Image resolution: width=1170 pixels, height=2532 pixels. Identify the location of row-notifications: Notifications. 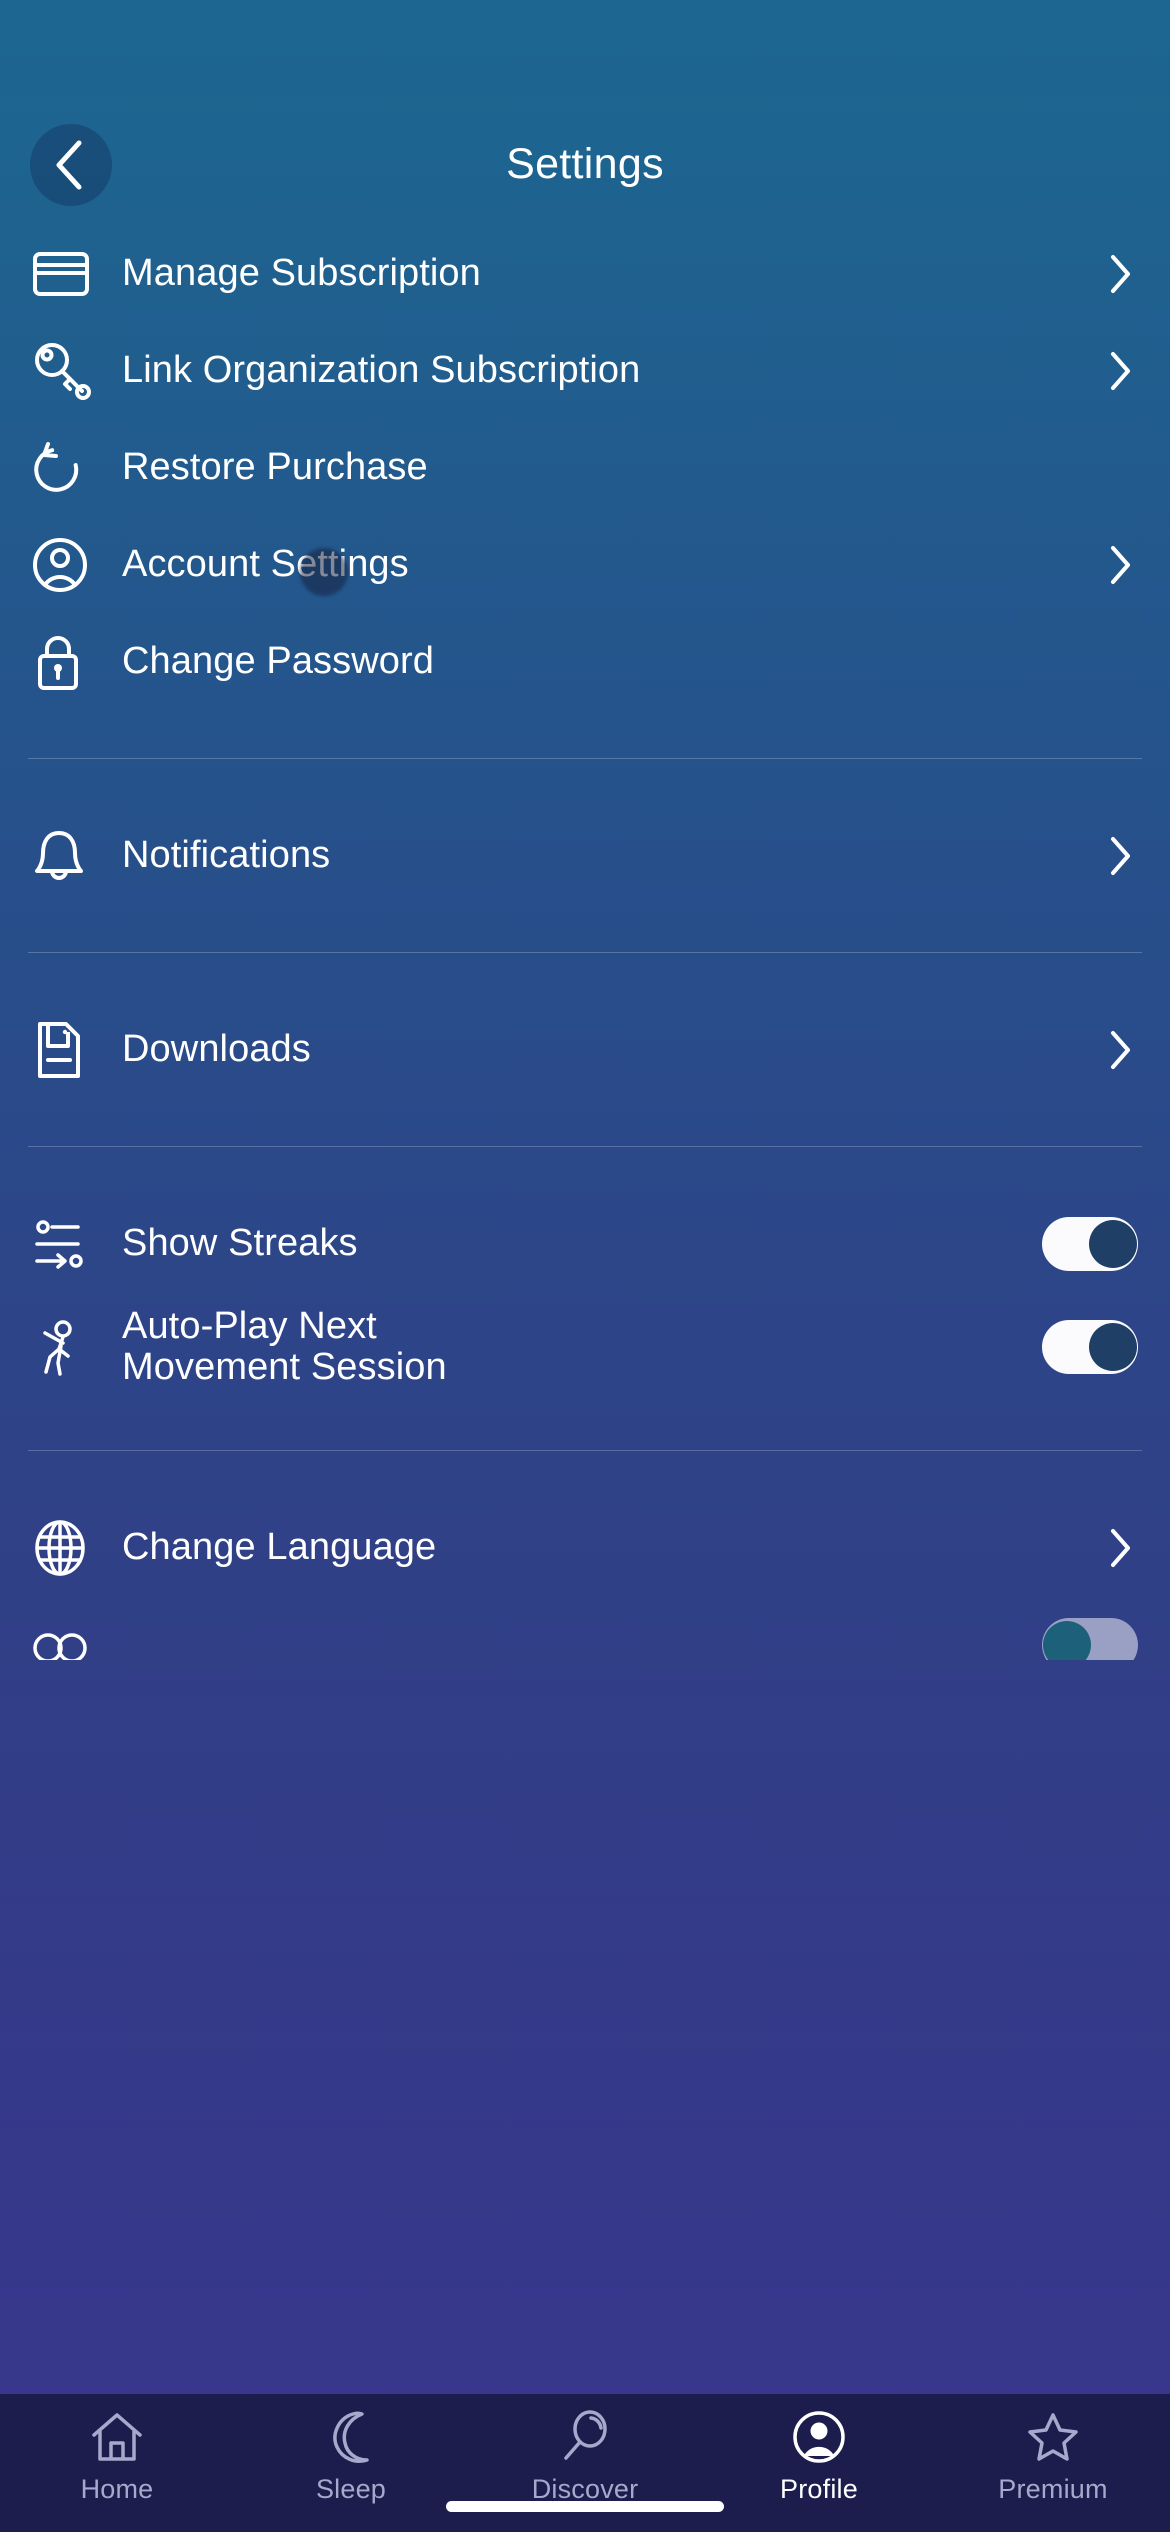
(585, 855).